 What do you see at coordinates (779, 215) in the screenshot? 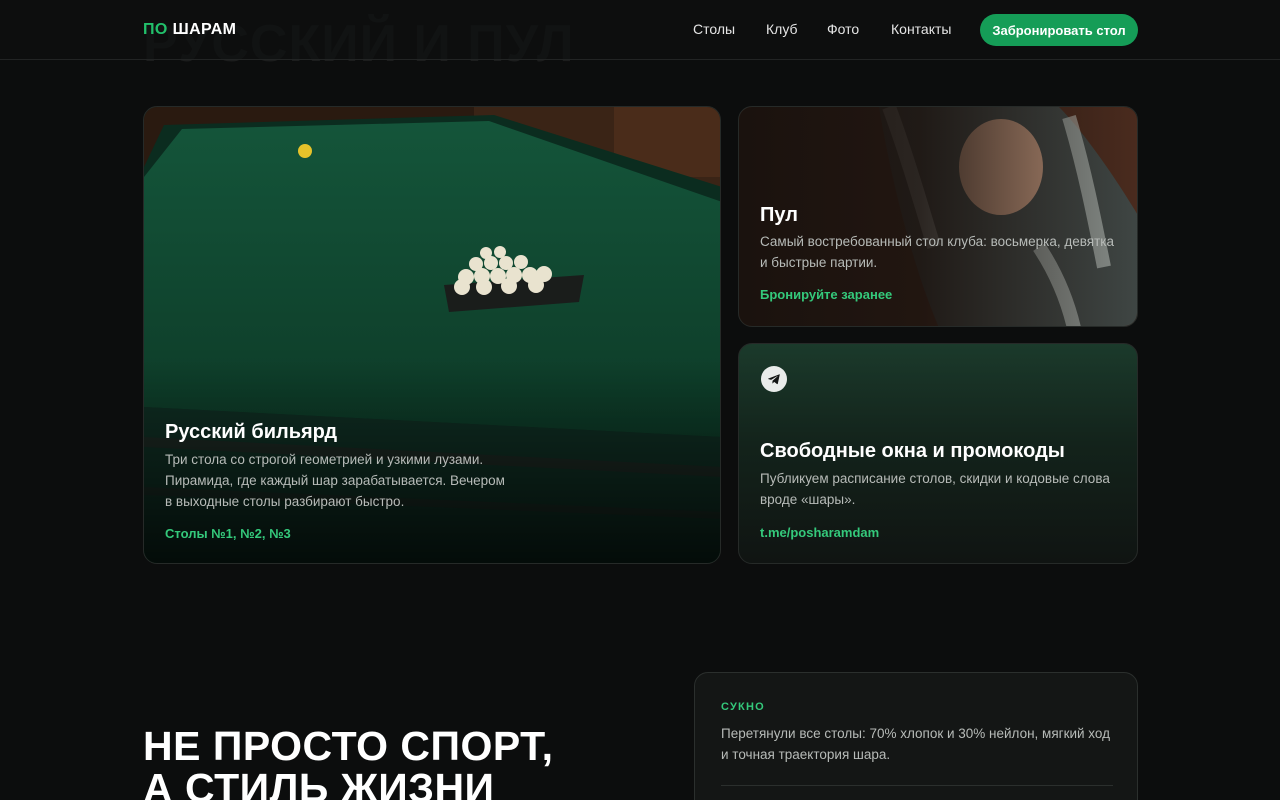
I see `card-title: Пул` at bounding box center [779, 215].